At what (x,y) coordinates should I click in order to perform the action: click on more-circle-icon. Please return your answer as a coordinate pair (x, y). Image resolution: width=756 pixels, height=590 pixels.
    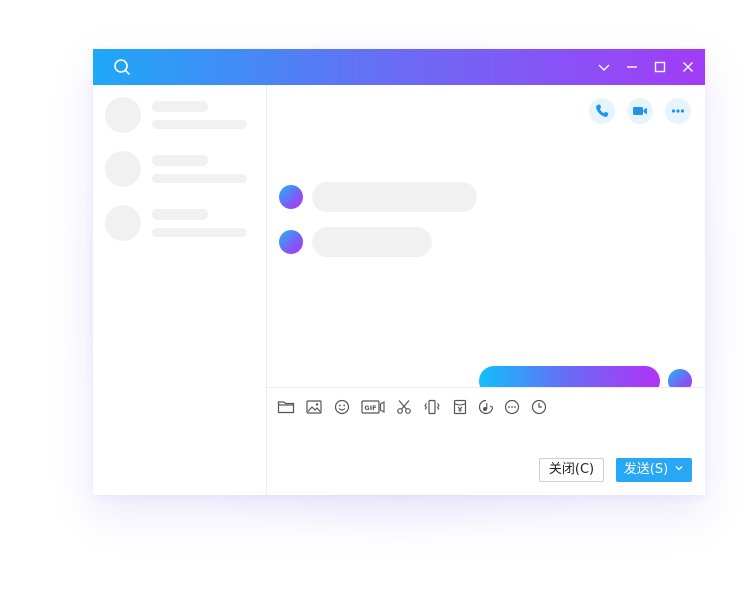
    Looking at the image, I should click on (512, 407).